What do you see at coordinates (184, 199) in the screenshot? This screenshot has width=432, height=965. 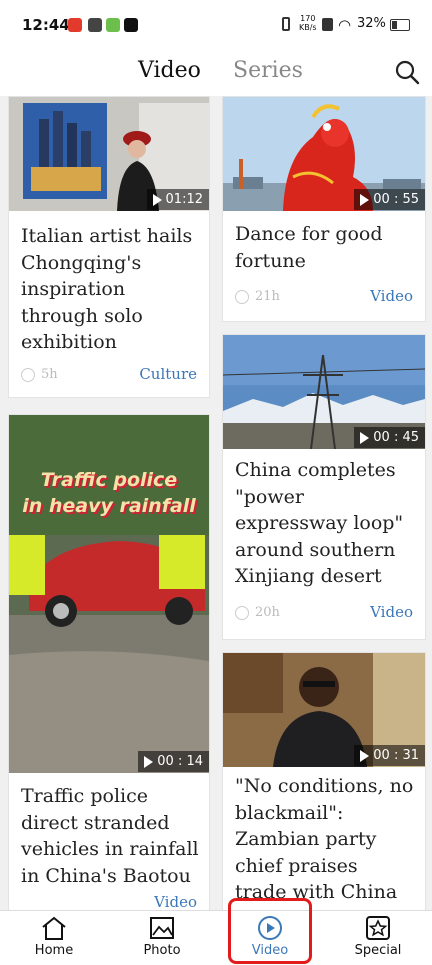 I see `duration-text: 01:12` at bounding box center [184, 199].